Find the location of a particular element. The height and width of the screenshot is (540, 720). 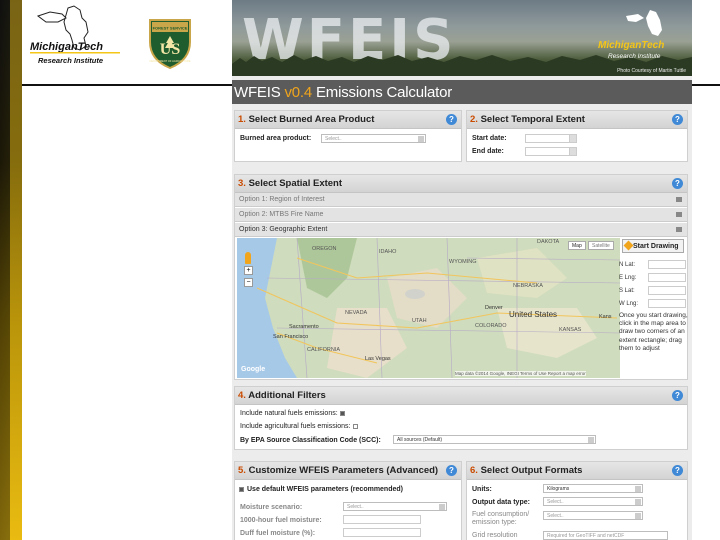

map-label-kansas-city: Kans is located at coordinates (605, 317).